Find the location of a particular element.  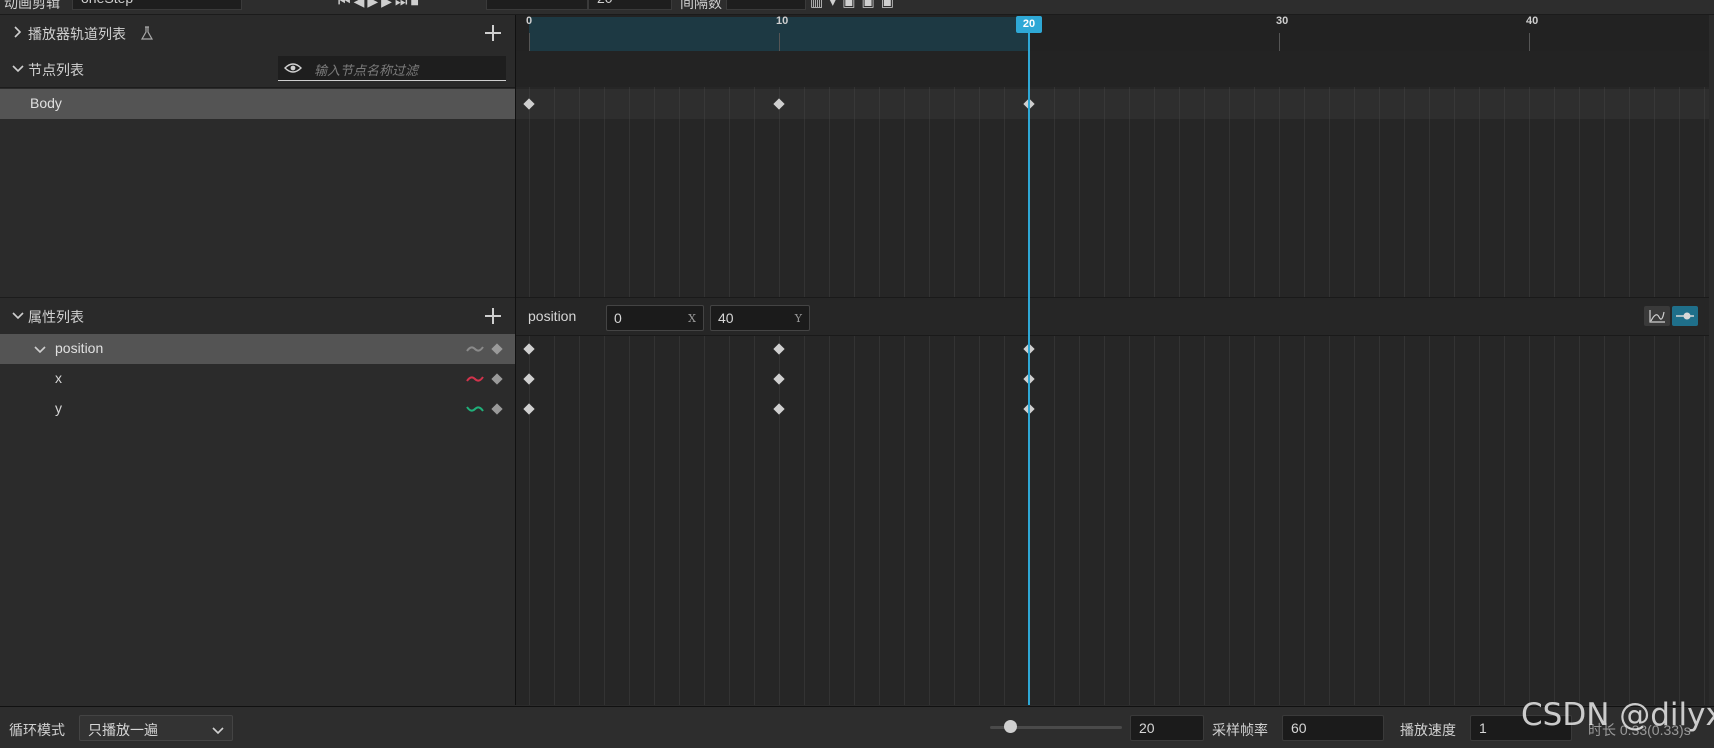

property-value-bar: position 0 X 40 Y is located at coordinates (1112, 316).